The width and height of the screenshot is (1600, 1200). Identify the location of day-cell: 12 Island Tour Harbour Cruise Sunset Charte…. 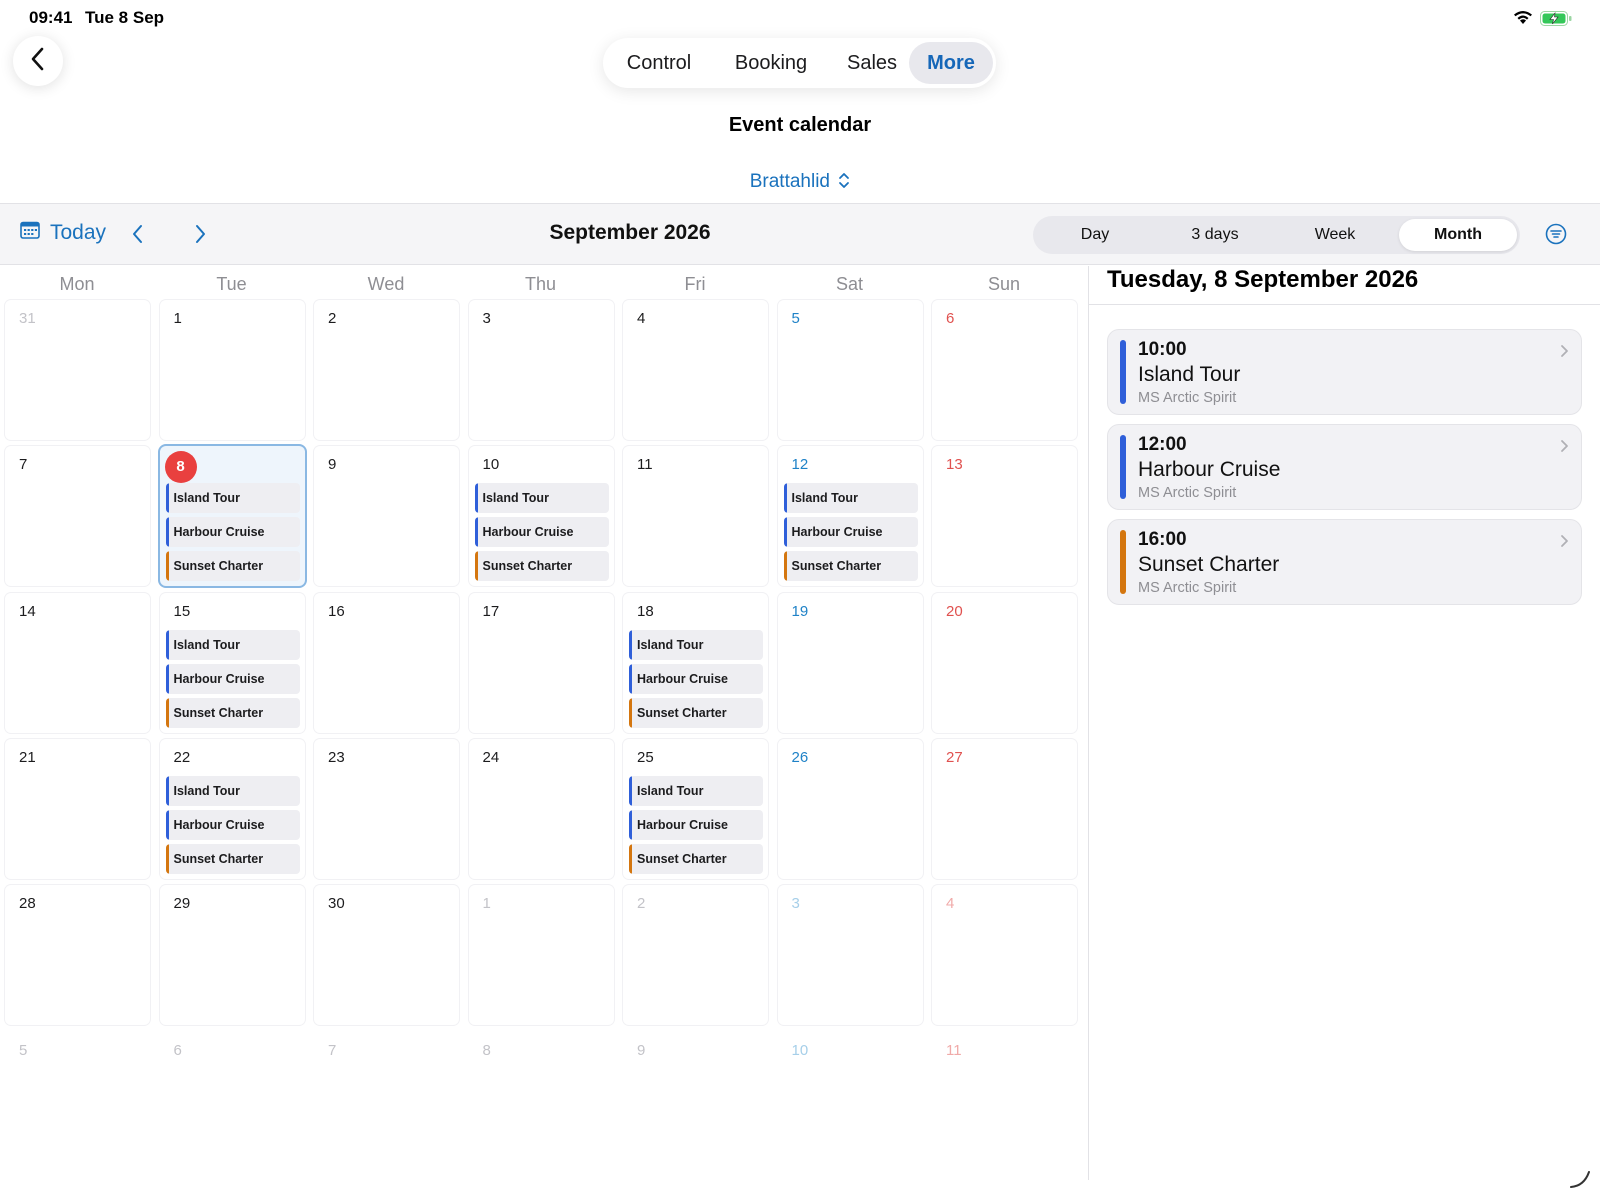
(850, 516).